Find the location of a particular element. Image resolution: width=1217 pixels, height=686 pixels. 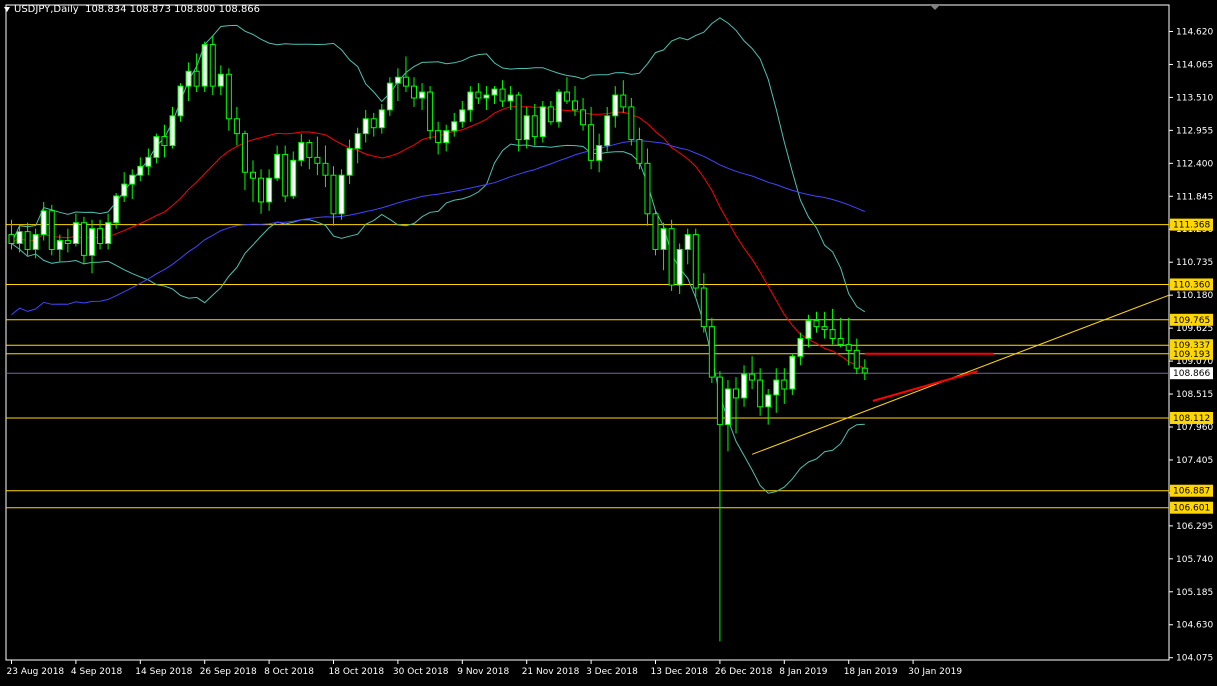

level-price-tag: 109.193 is located at coordinates (1191, 355).